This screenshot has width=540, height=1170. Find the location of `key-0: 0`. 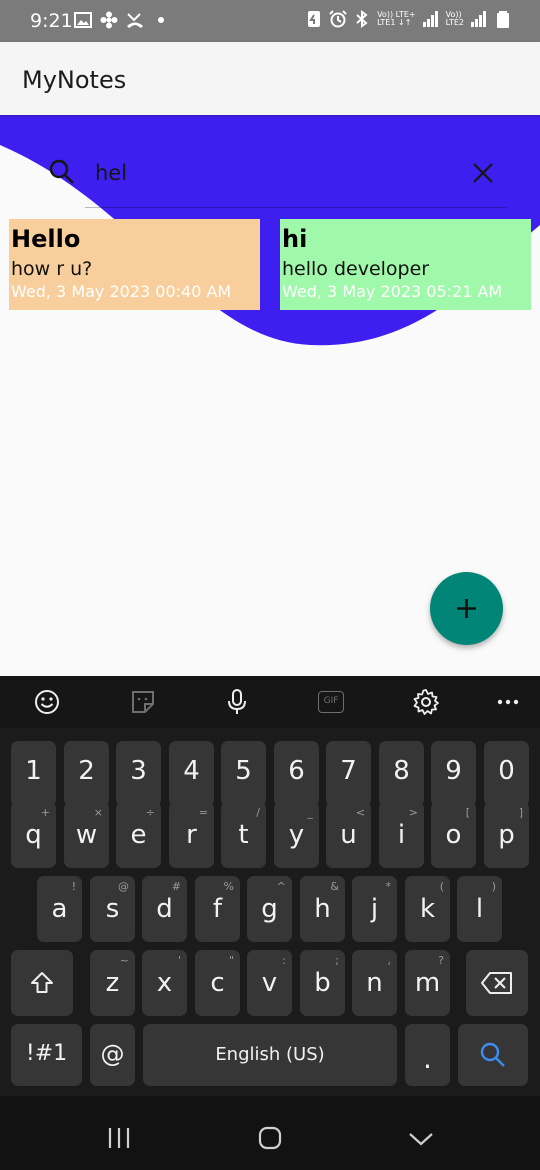

key-0: 0 is located at coordinates (506, 774).